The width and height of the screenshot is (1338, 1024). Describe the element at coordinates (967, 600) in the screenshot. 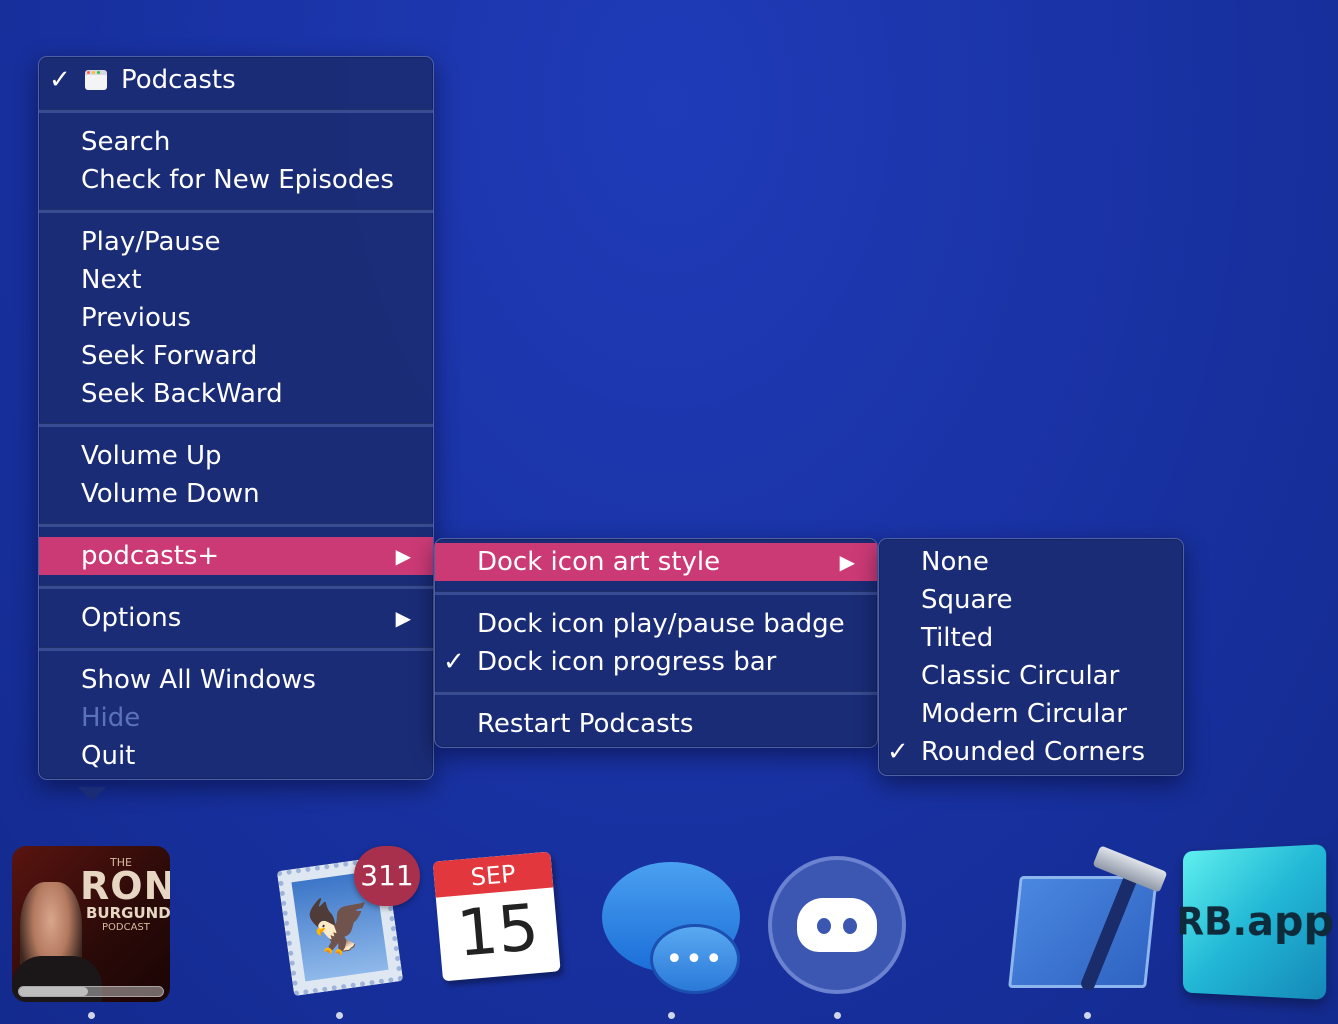

I see `menu-item-label: Square` at that location.